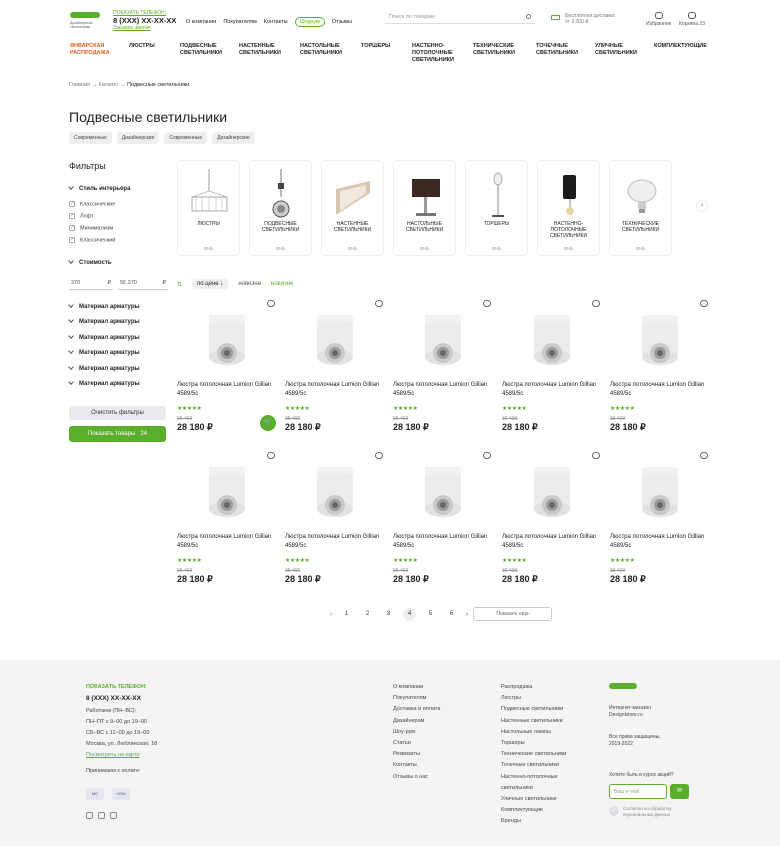  Describe the element at coordinates (533, 765) in the screenshot. I see `footer-link: Точечные светильники` at that location.